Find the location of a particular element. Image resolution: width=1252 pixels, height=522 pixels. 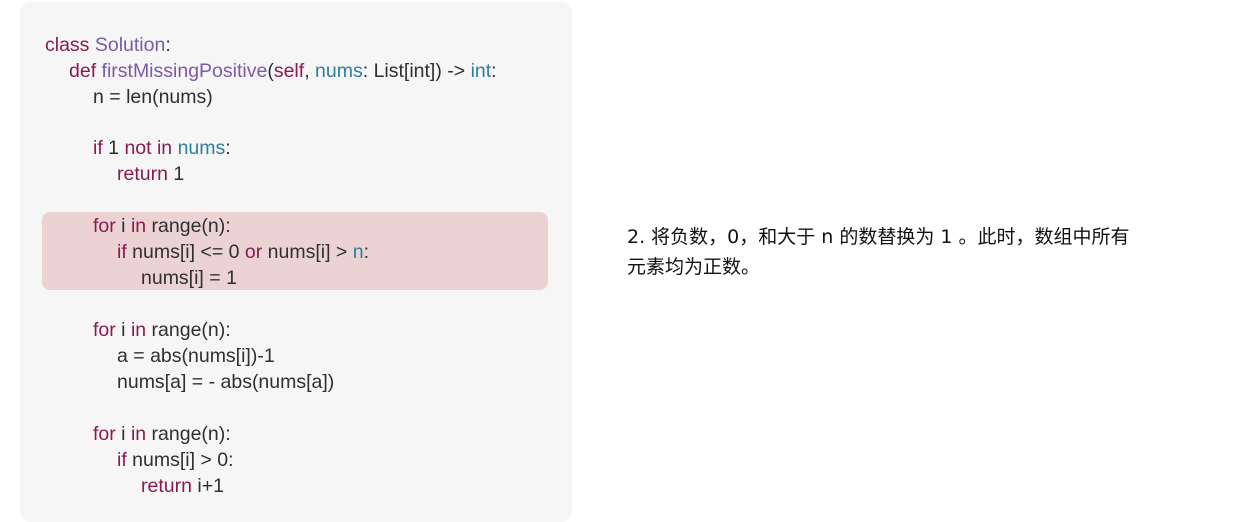

explanation-line-1: 2. 将负数，0，和大于 n 的数替换为 1 。此时，数组中所有 is located at coordinates (878, 237).